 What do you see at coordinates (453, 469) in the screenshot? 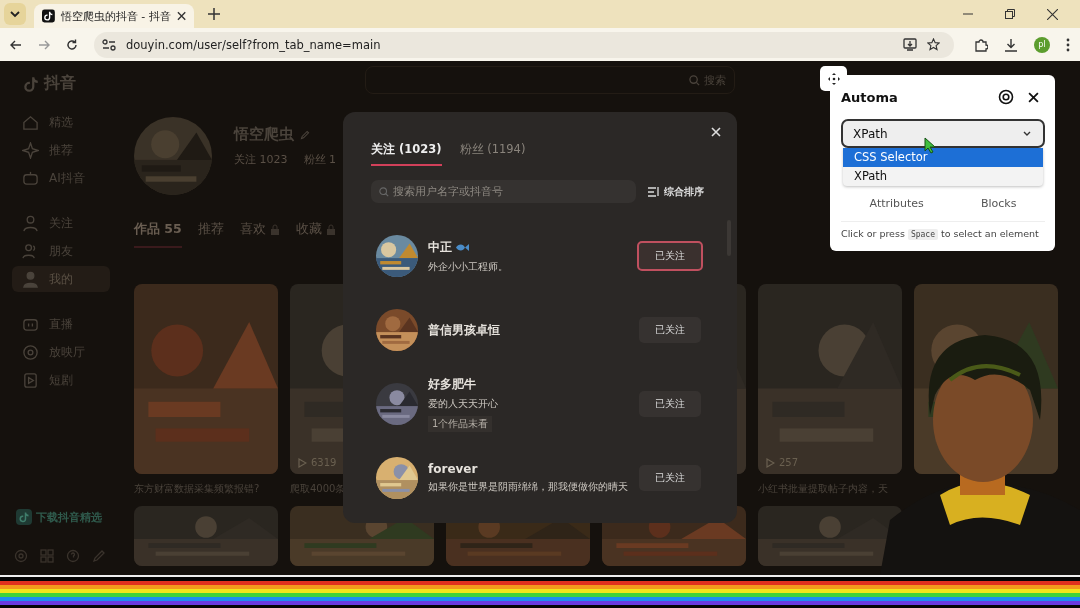
I see `user-name: forever` at bounding box center [453, 469].